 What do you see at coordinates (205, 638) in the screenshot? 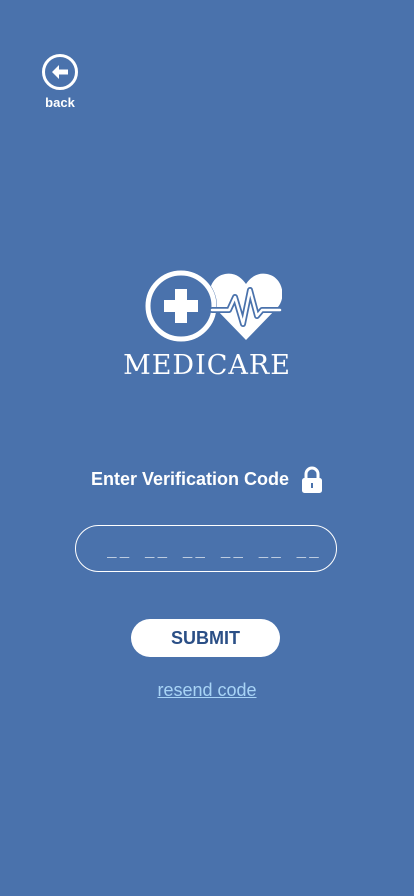
I see `submit-button: SUBMIT` at bounding box center [205, 638].